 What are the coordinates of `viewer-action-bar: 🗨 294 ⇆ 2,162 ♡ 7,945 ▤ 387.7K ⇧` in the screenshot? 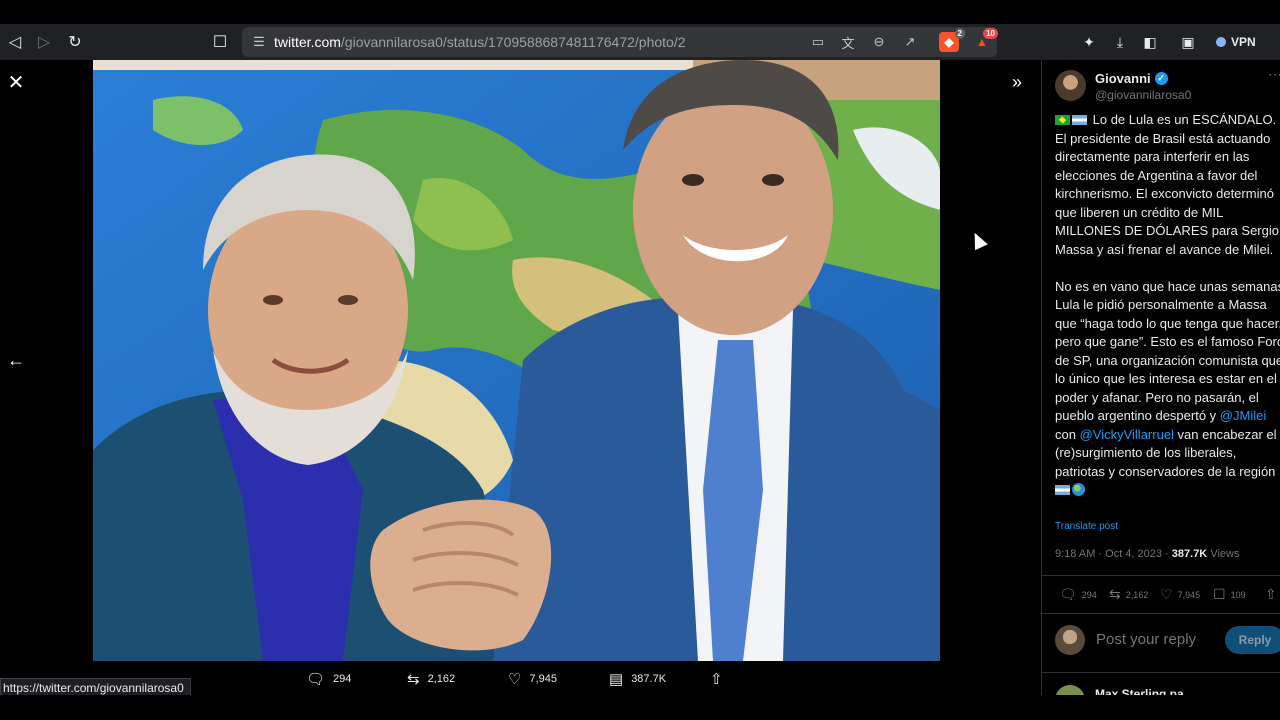 It's located at (520, 682).